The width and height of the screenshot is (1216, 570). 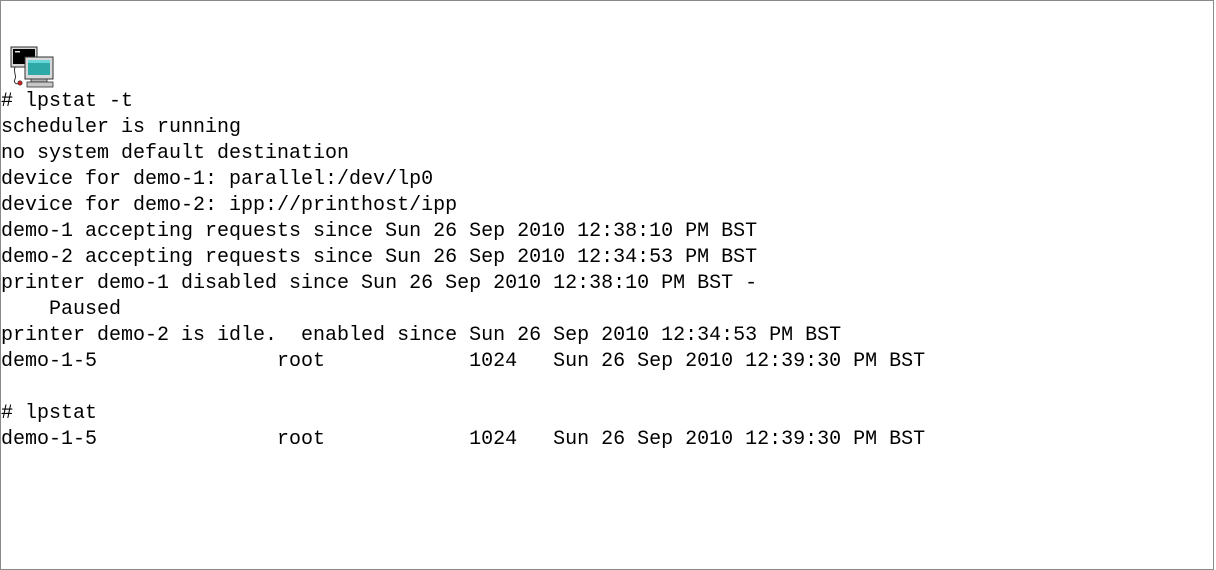 What do you see at coordinates (229, 205) in the screenshot?
I see `output-line: device for demo-2: ipp://printhost/ipp` at bounding box center [229, 205].